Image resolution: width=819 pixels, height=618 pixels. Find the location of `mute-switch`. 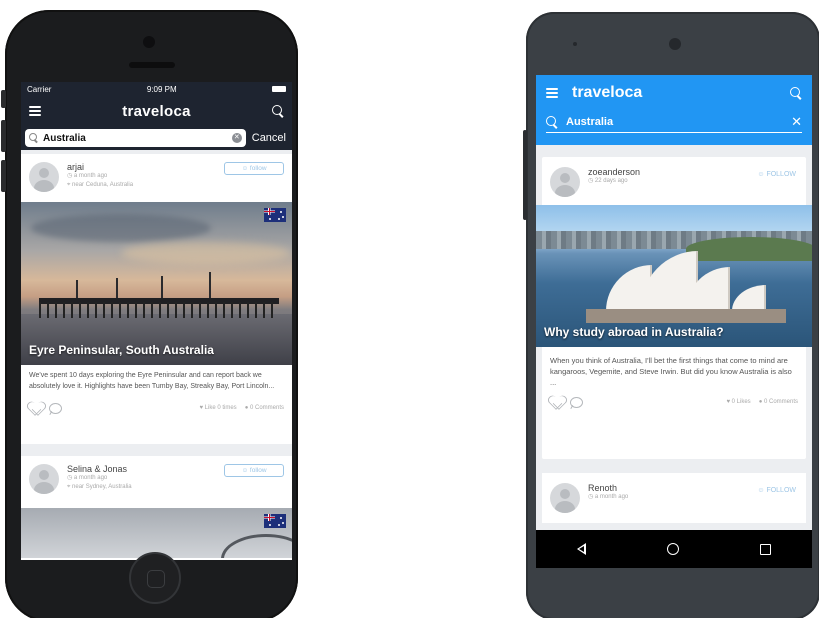

mute-switch is located at coordinates (3, 99).